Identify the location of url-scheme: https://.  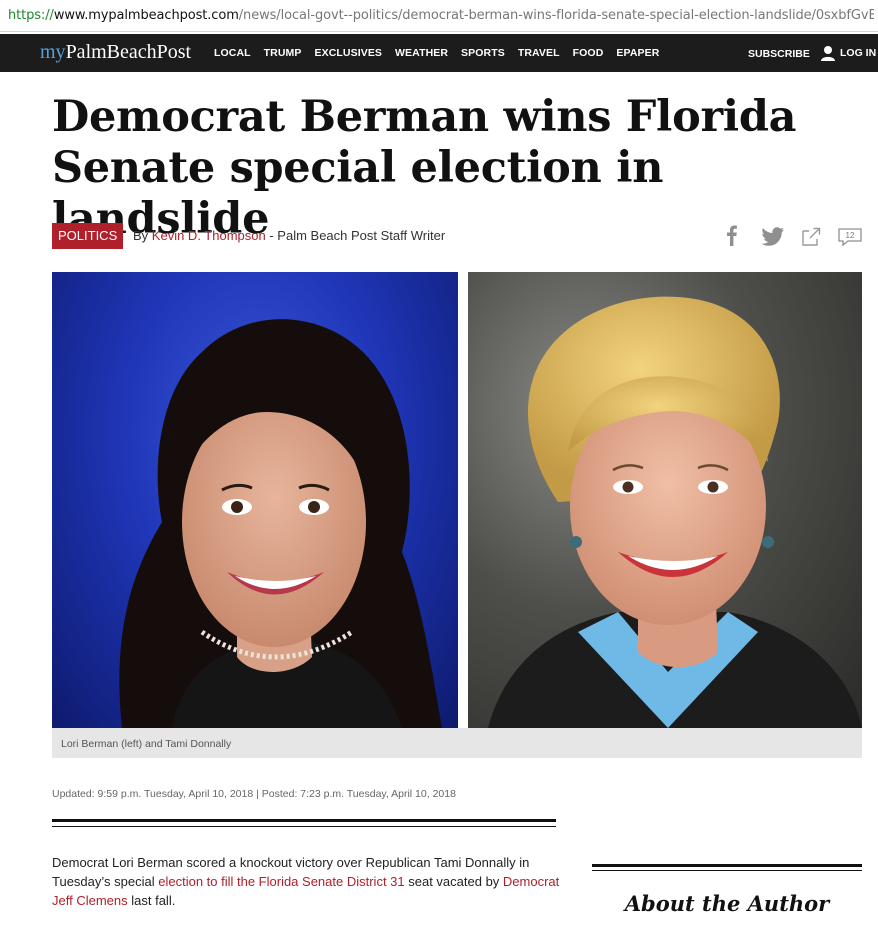
(31, 15).